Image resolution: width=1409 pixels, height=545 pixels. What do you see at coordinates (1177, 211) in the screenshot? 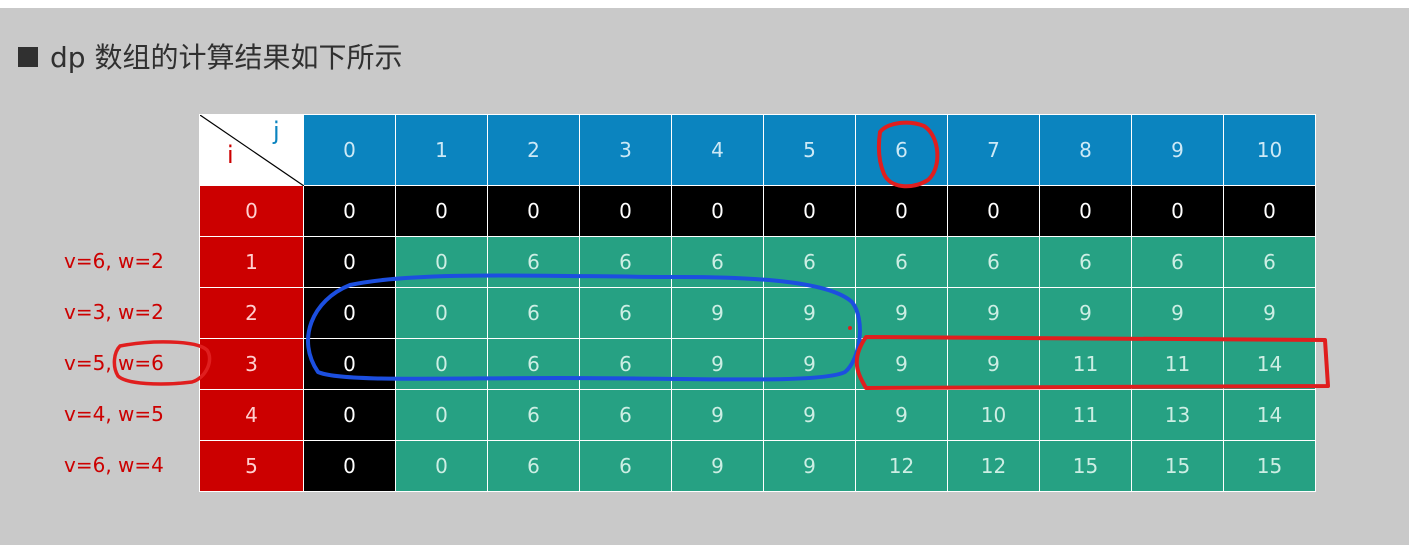
I see `cell-r0-c9: 0` at bounding box center [1177, 211].